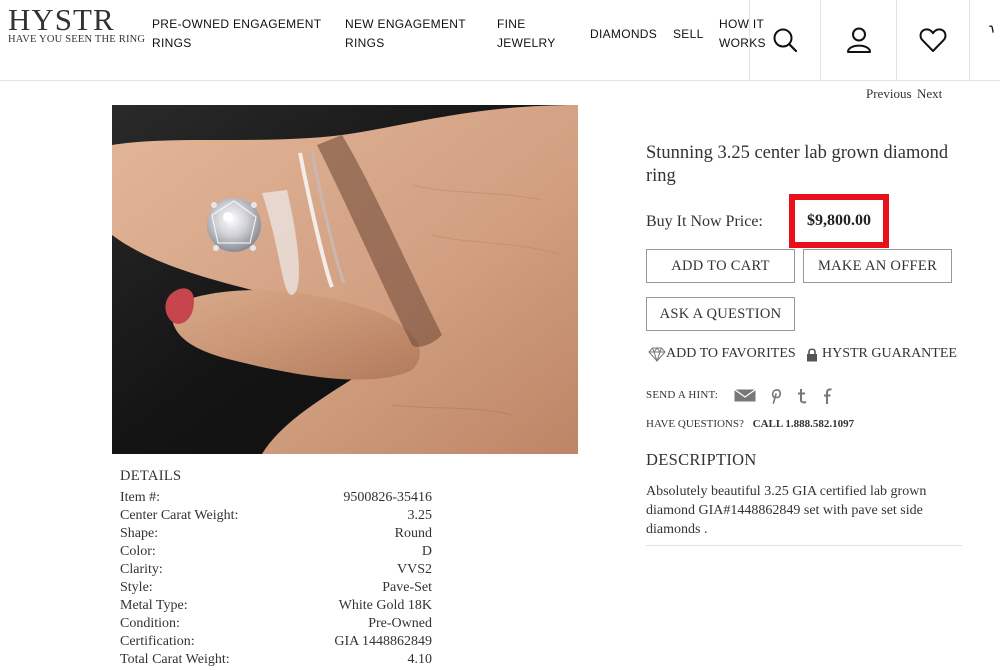 The width and height of the screenshot is (1000, 670). What do you see at coordinates (991, 29) in the screenshot?
I see `cart-icon` at bounding box center [991, 29].